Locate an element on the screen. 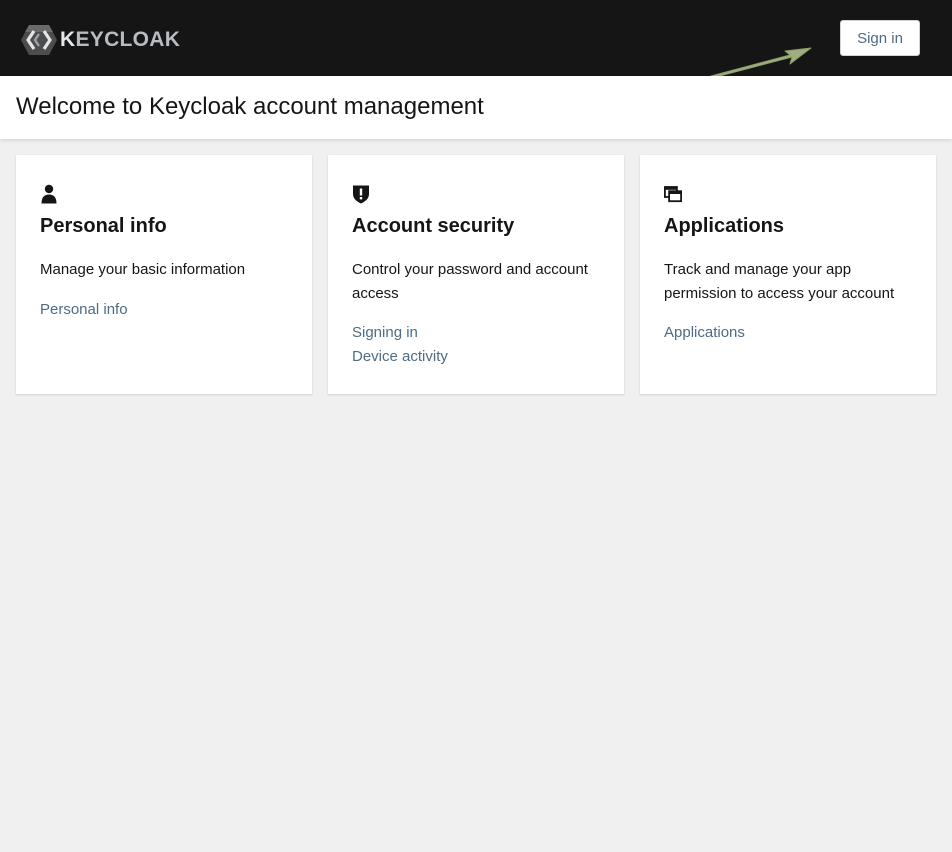 Image resolution: width=952 pixels, height=852 pixels. card-description: Manage your basic information is located at coordinates (143, 269).